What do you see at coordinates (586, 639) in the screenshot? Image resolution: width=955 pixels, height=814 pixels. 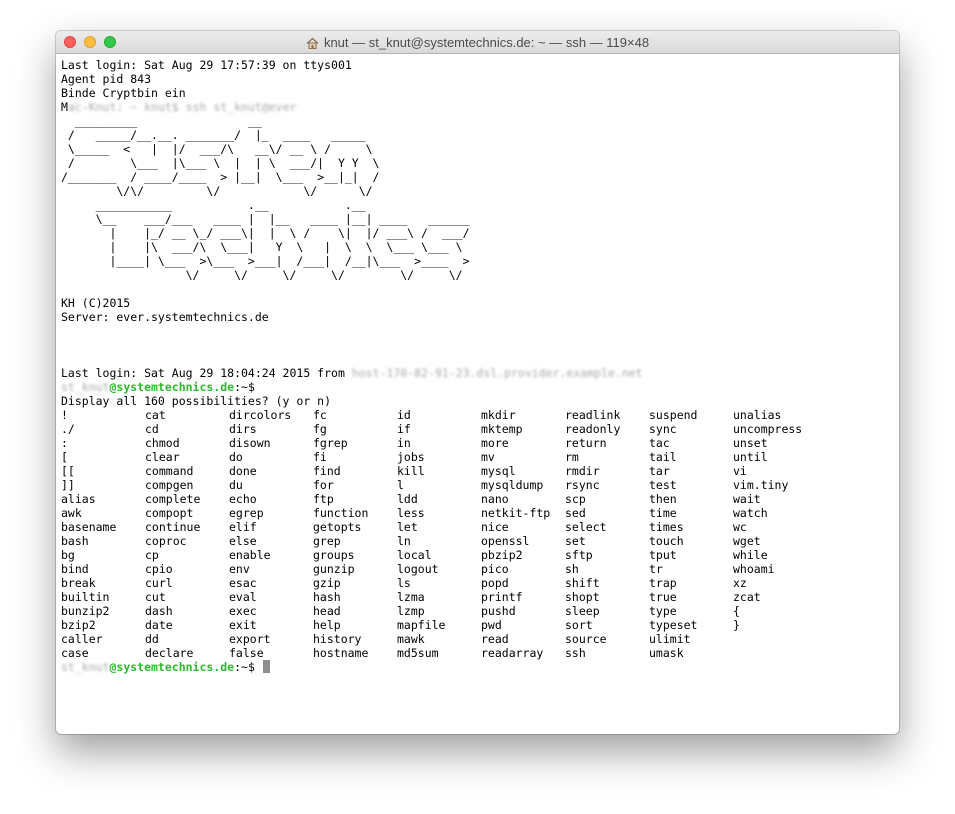 I see `completion-item: source` at bounding box center [586, 639].